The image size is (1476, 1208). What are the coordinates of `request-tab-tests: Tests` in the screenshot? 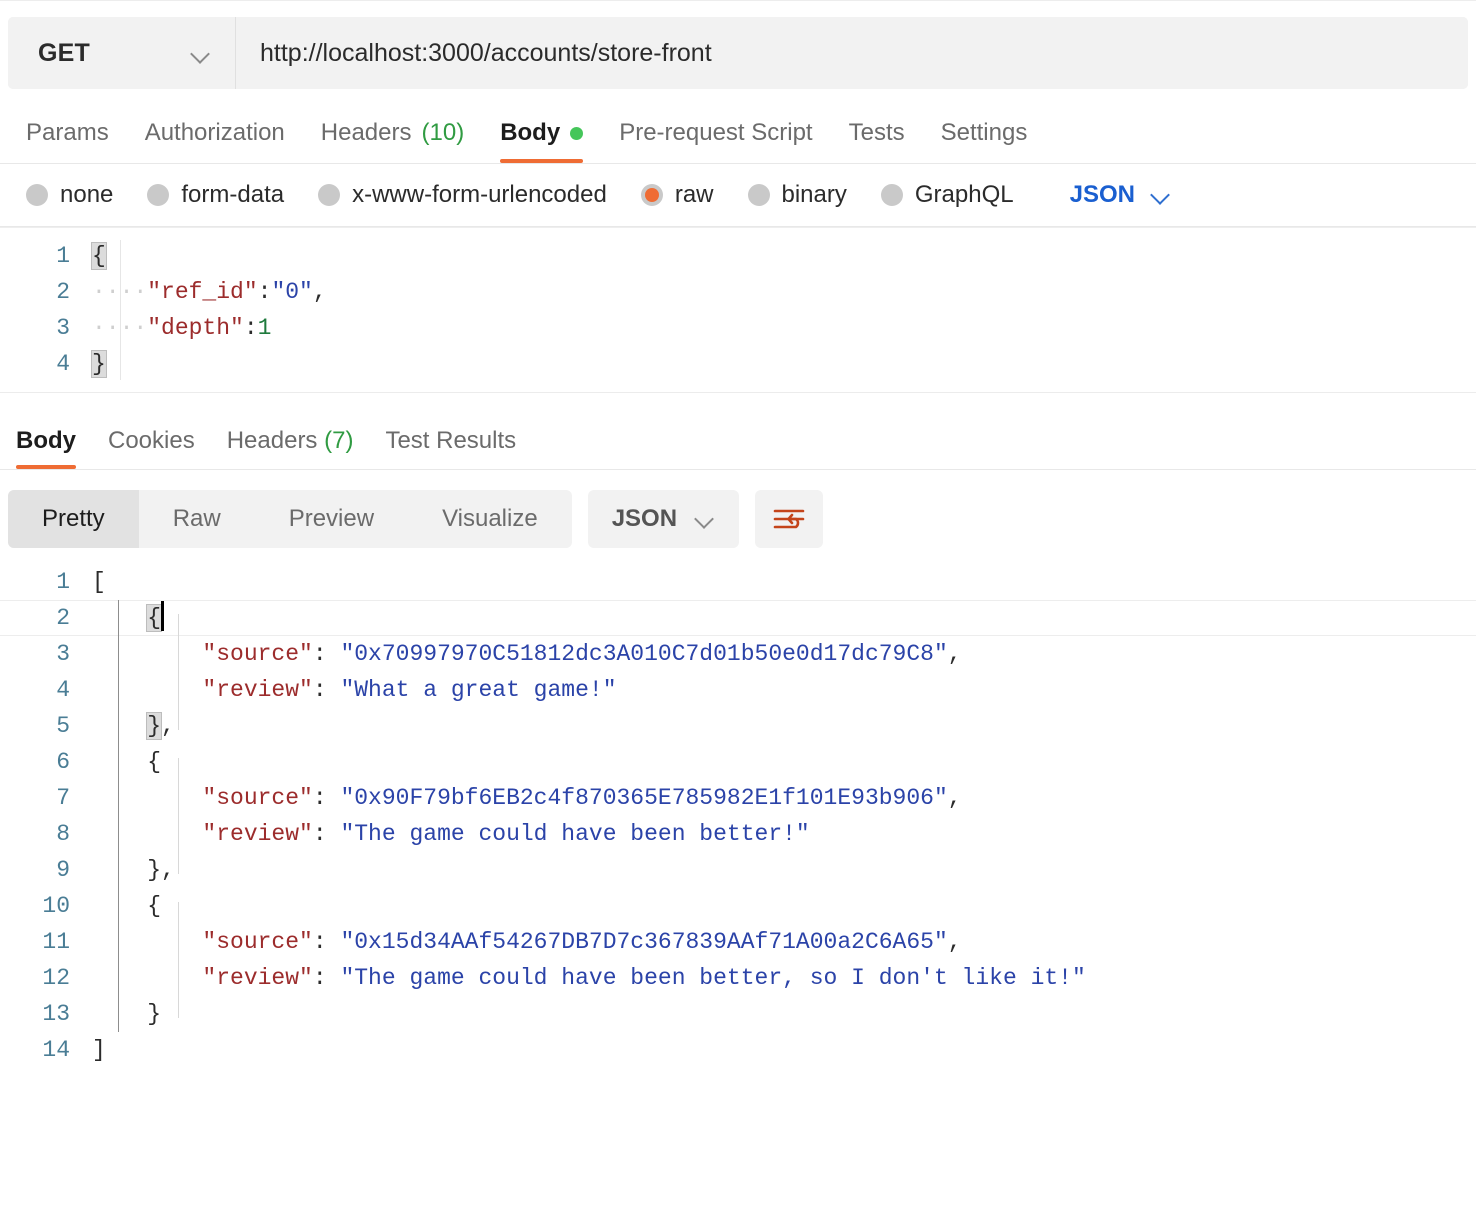 It's located at (877, 138).